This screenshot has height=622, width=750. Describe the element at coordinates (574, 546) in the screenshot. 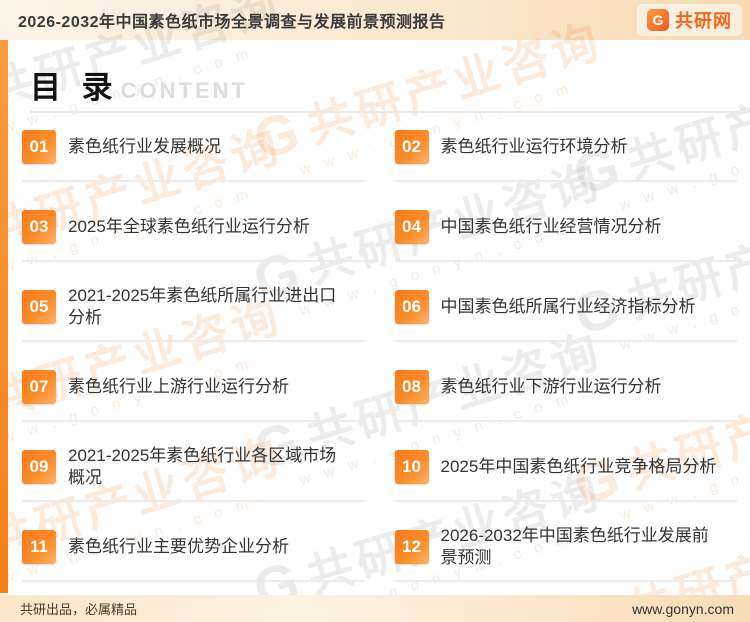

I see `item-label: 2026-2032年中国素色纸行业发展前景预测` at that location.